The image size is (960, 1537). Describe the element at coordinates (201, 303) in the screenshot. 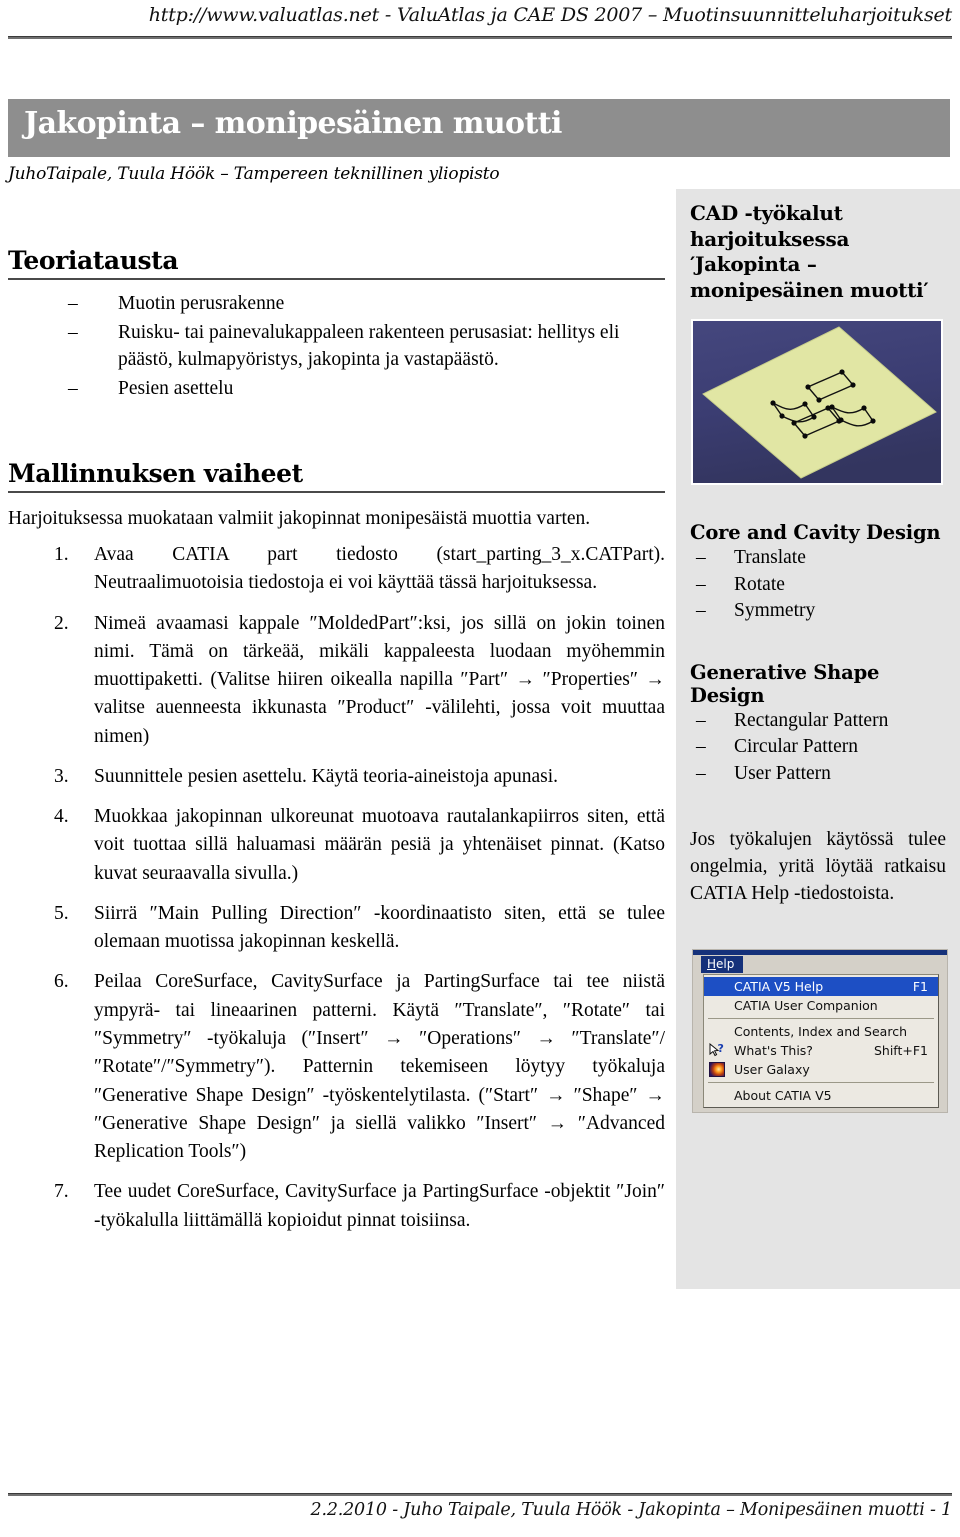

I see `list-item-label: Muotin perusrakenne` at that location.